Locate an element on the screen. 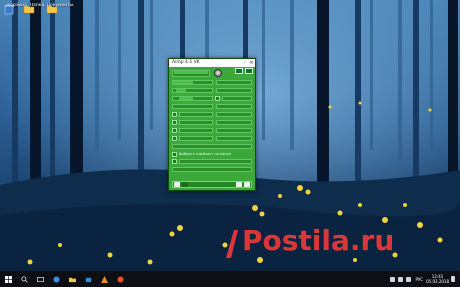 The width and height of the screenshot is (460, 287). browser-icon is located at coordinates (120, 279).